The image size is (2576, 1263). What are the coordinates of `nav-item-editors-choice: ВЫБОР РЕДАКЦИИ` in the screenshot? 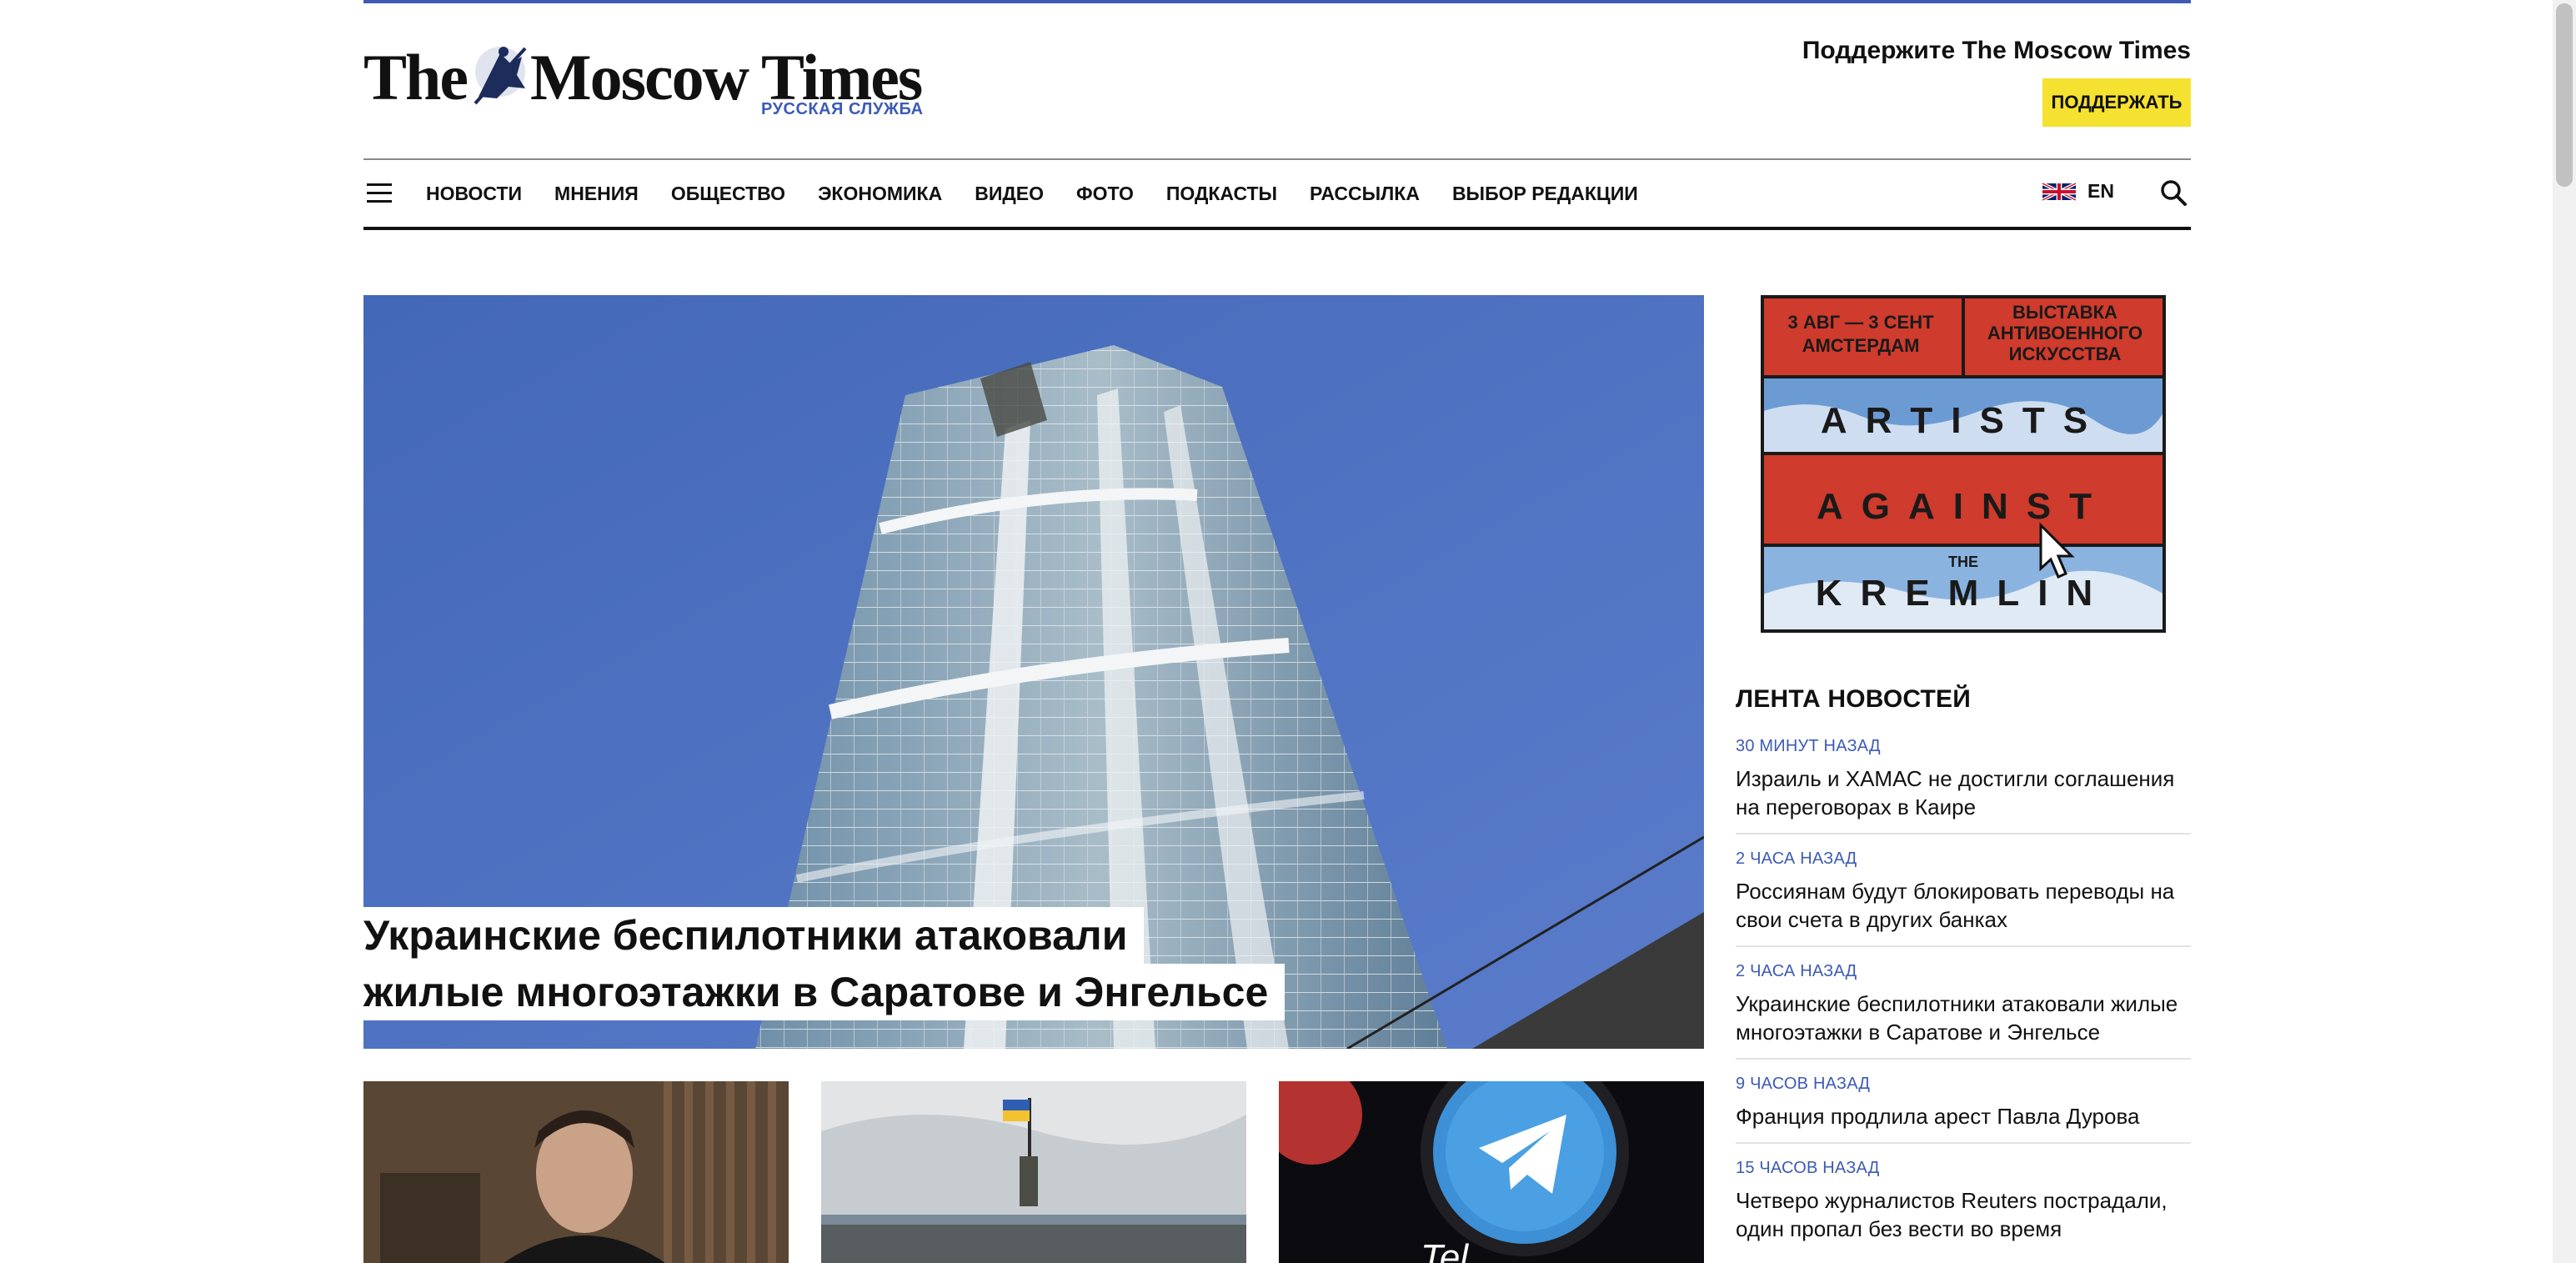 It's located at (1545, 194).